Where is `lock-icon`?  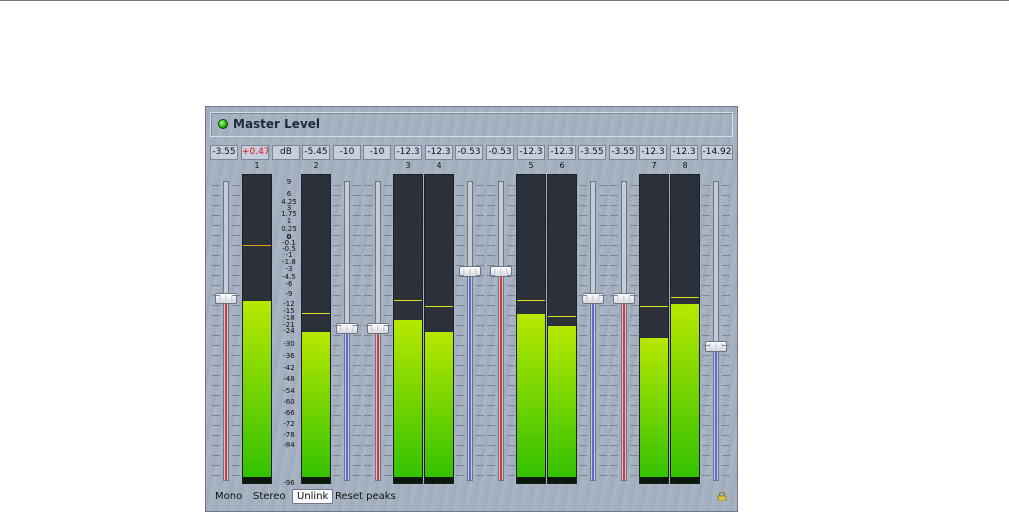 lock-icon is located at coordinates (722, 496).